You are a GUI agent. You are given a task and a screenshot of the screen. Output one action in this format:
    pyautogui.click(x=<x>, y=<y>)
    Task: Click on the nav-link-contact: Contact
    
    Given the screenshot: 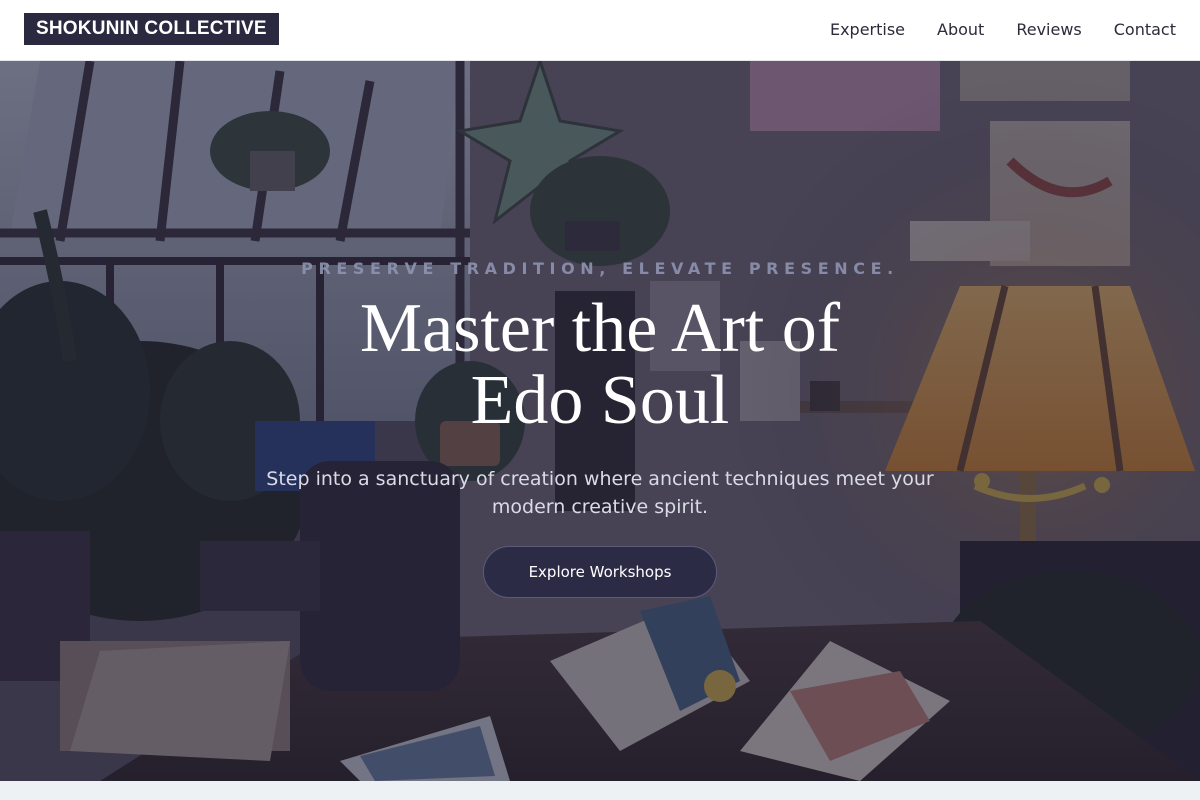 What is the action you would take?
    pyautogui.click(x=1145, y=29)
    